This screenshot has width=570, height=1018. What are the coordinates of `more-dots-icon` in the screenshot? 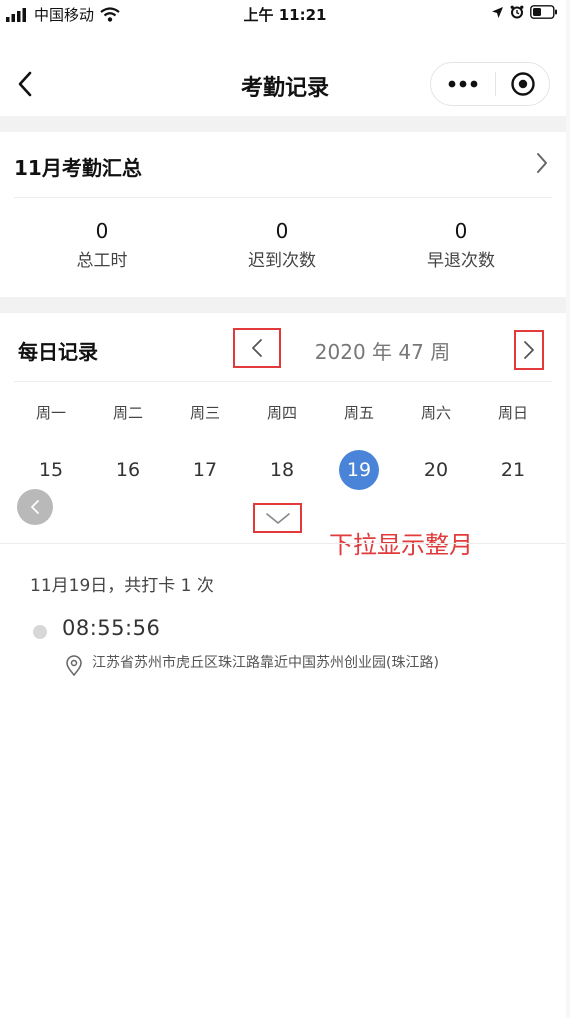 It's located at (463, 84).